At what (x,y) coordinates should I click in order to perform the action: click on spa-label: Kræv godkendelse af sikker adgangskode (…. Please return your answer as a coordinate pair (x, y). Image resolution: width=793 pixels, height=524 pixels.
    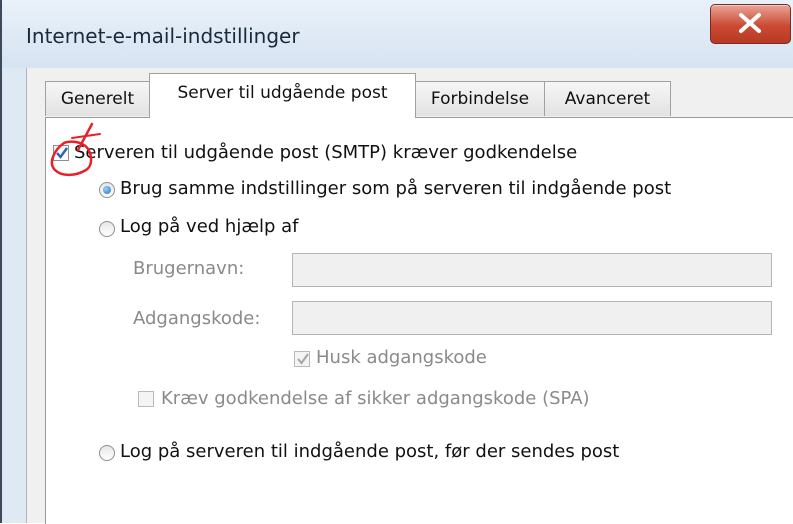
    Looking at the image, I should click on (375, 398).